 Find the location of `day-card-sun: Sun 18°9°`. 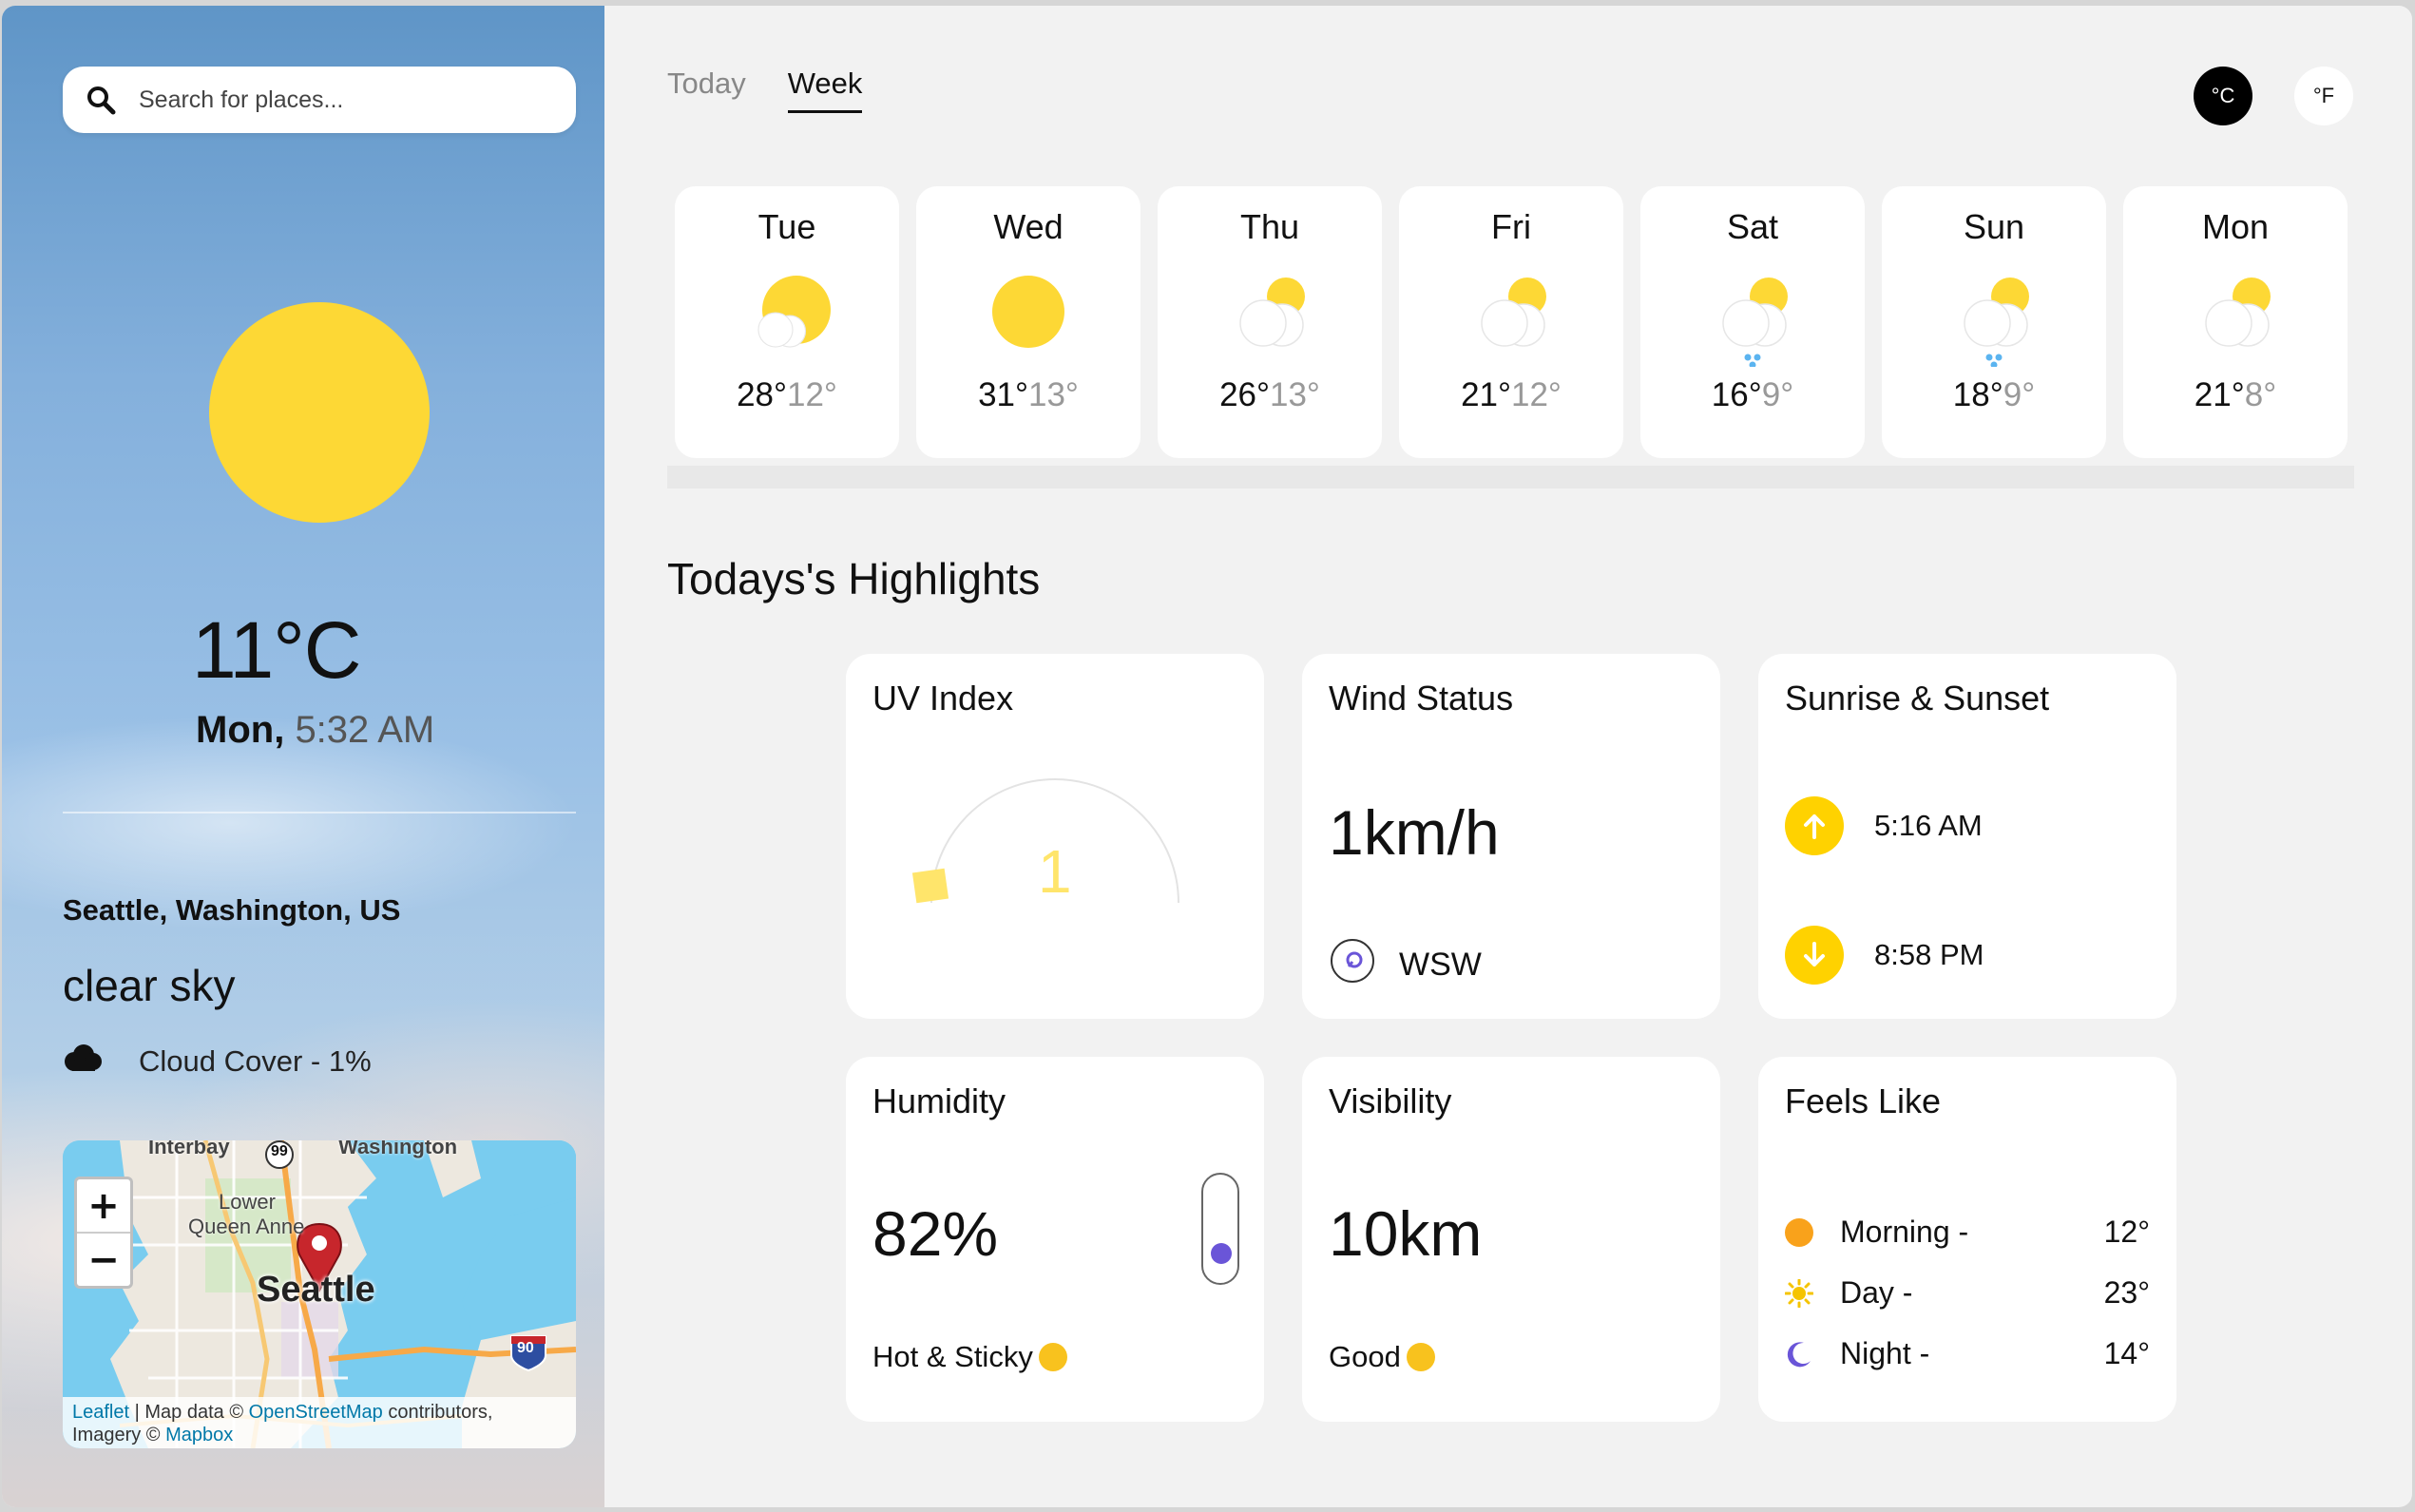

day-card-sun: Sun 18°9° is located at coordinates (1994, 322).